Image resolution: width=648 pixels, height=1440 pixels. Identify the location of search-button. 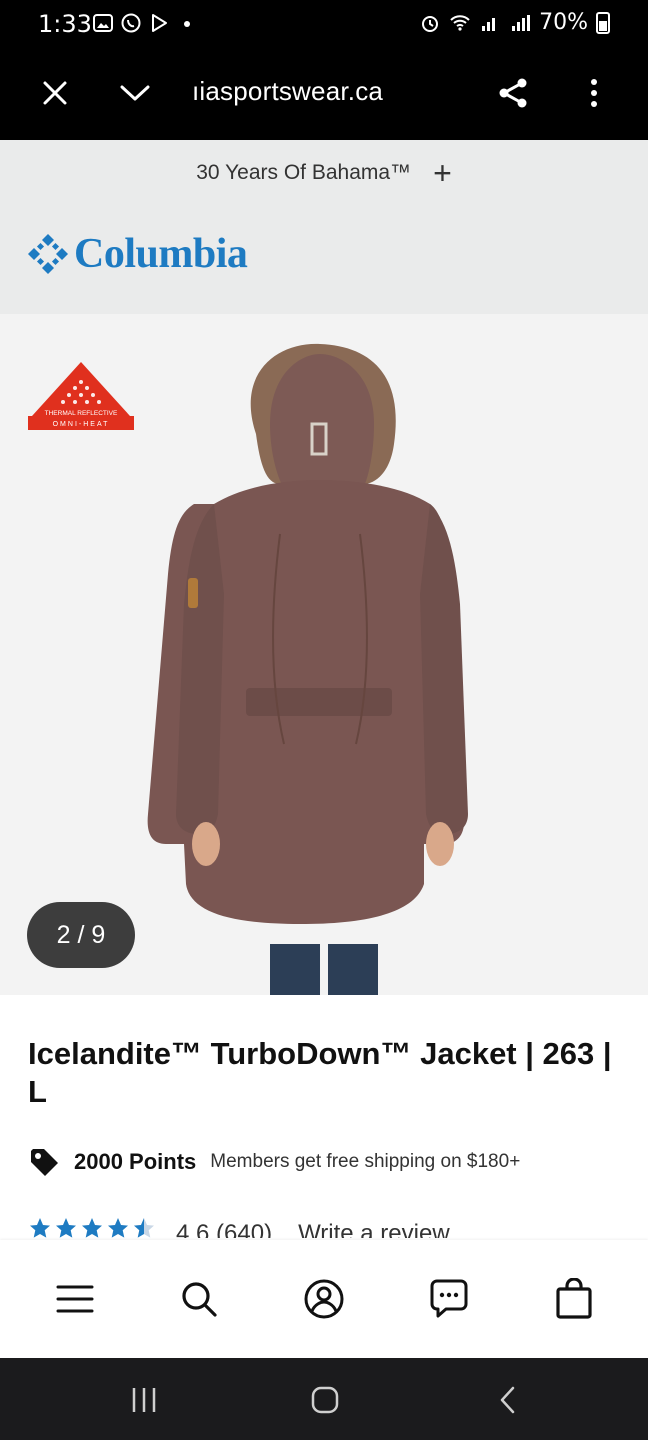
(199, 1299).